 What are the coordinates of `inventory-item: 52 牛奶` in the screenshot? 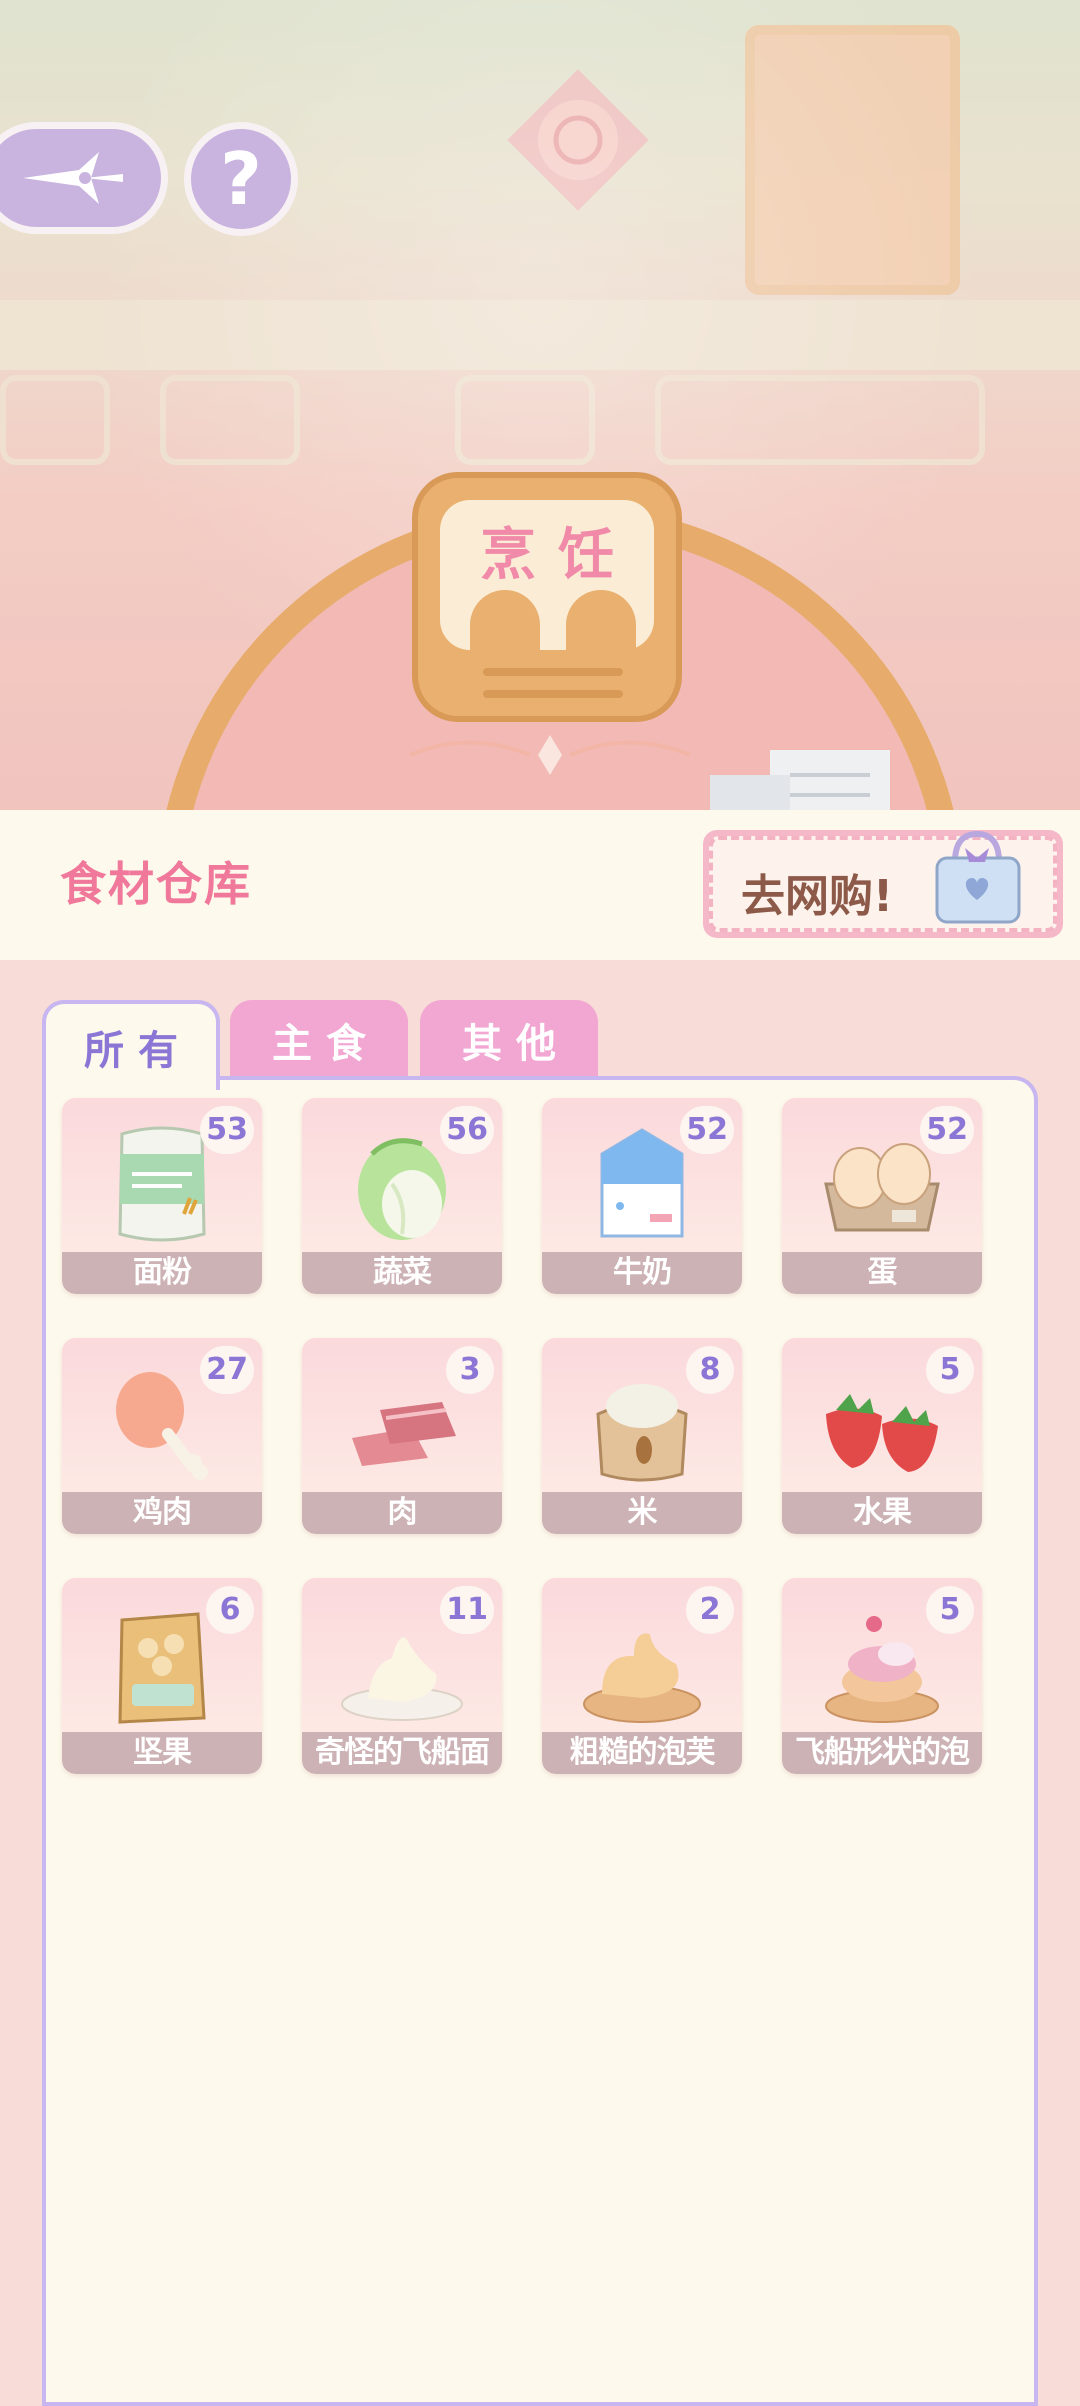 It's located at (642, 1196).